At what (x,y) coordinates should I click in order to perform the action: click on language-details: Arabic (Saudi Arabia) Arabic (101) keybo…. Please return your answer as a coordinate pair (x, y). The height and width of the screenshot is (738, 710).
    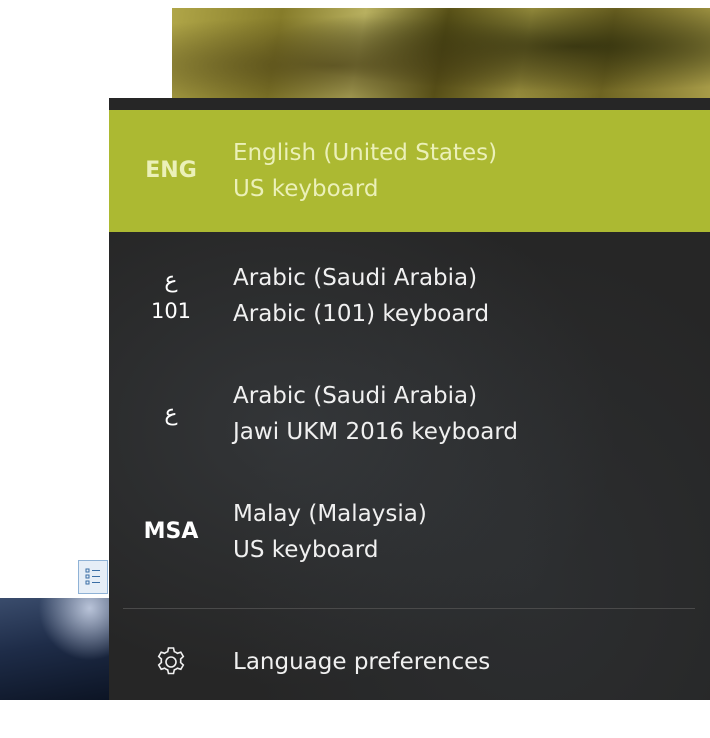
    Looking at the image, I should click on (361, 296).